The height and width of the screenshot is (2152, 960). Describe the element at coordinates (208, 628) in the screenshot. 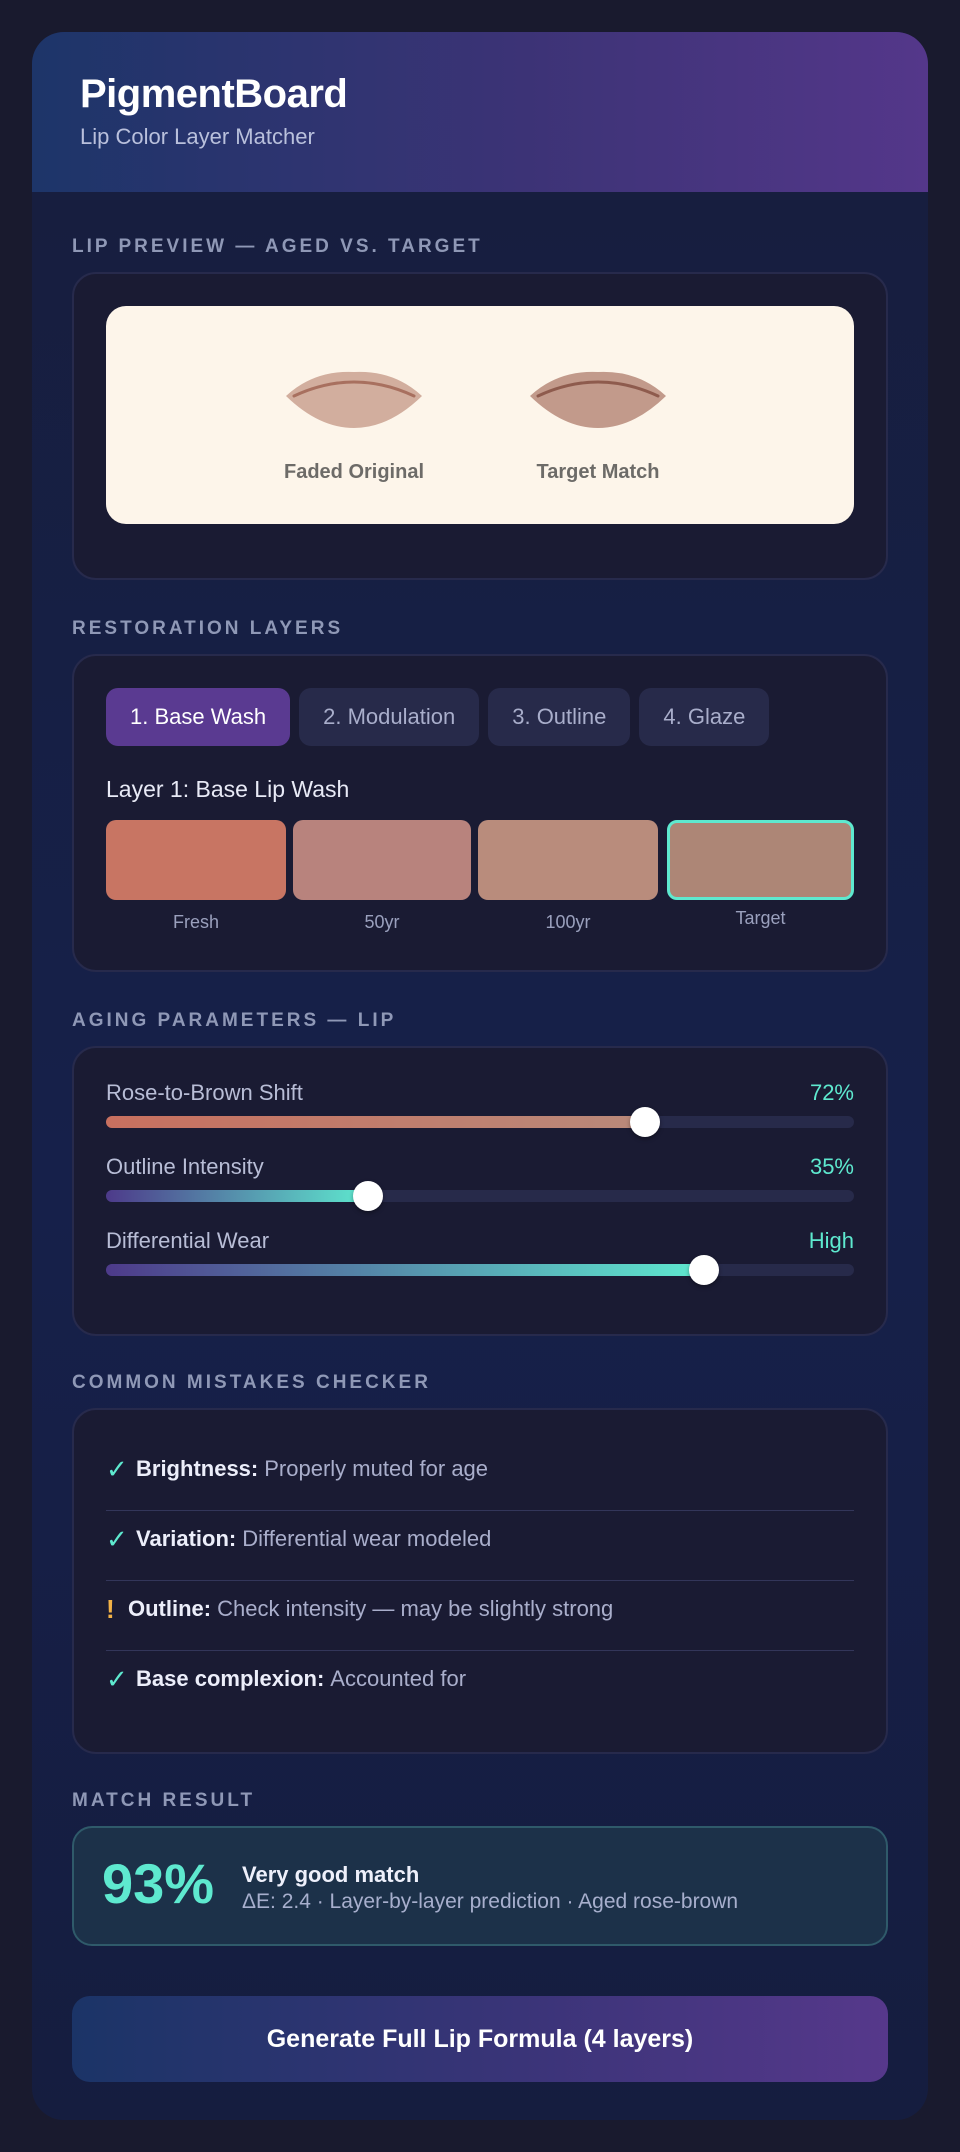

I see `layers-section-label: RESTORATION LAYERS` at that location.